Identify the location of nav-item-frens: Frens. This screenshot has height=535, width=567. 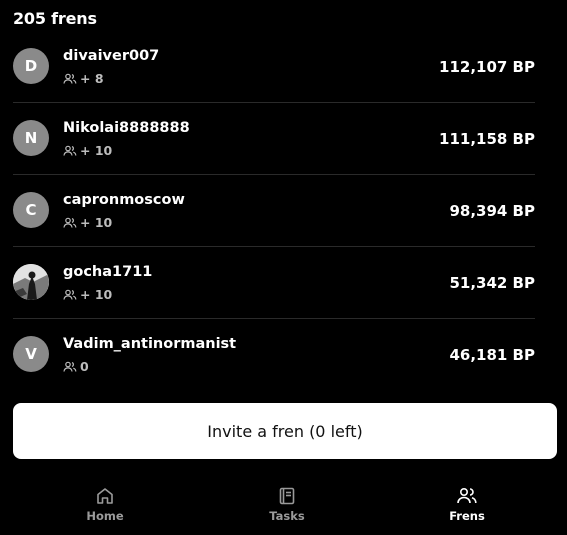
(467, 504).